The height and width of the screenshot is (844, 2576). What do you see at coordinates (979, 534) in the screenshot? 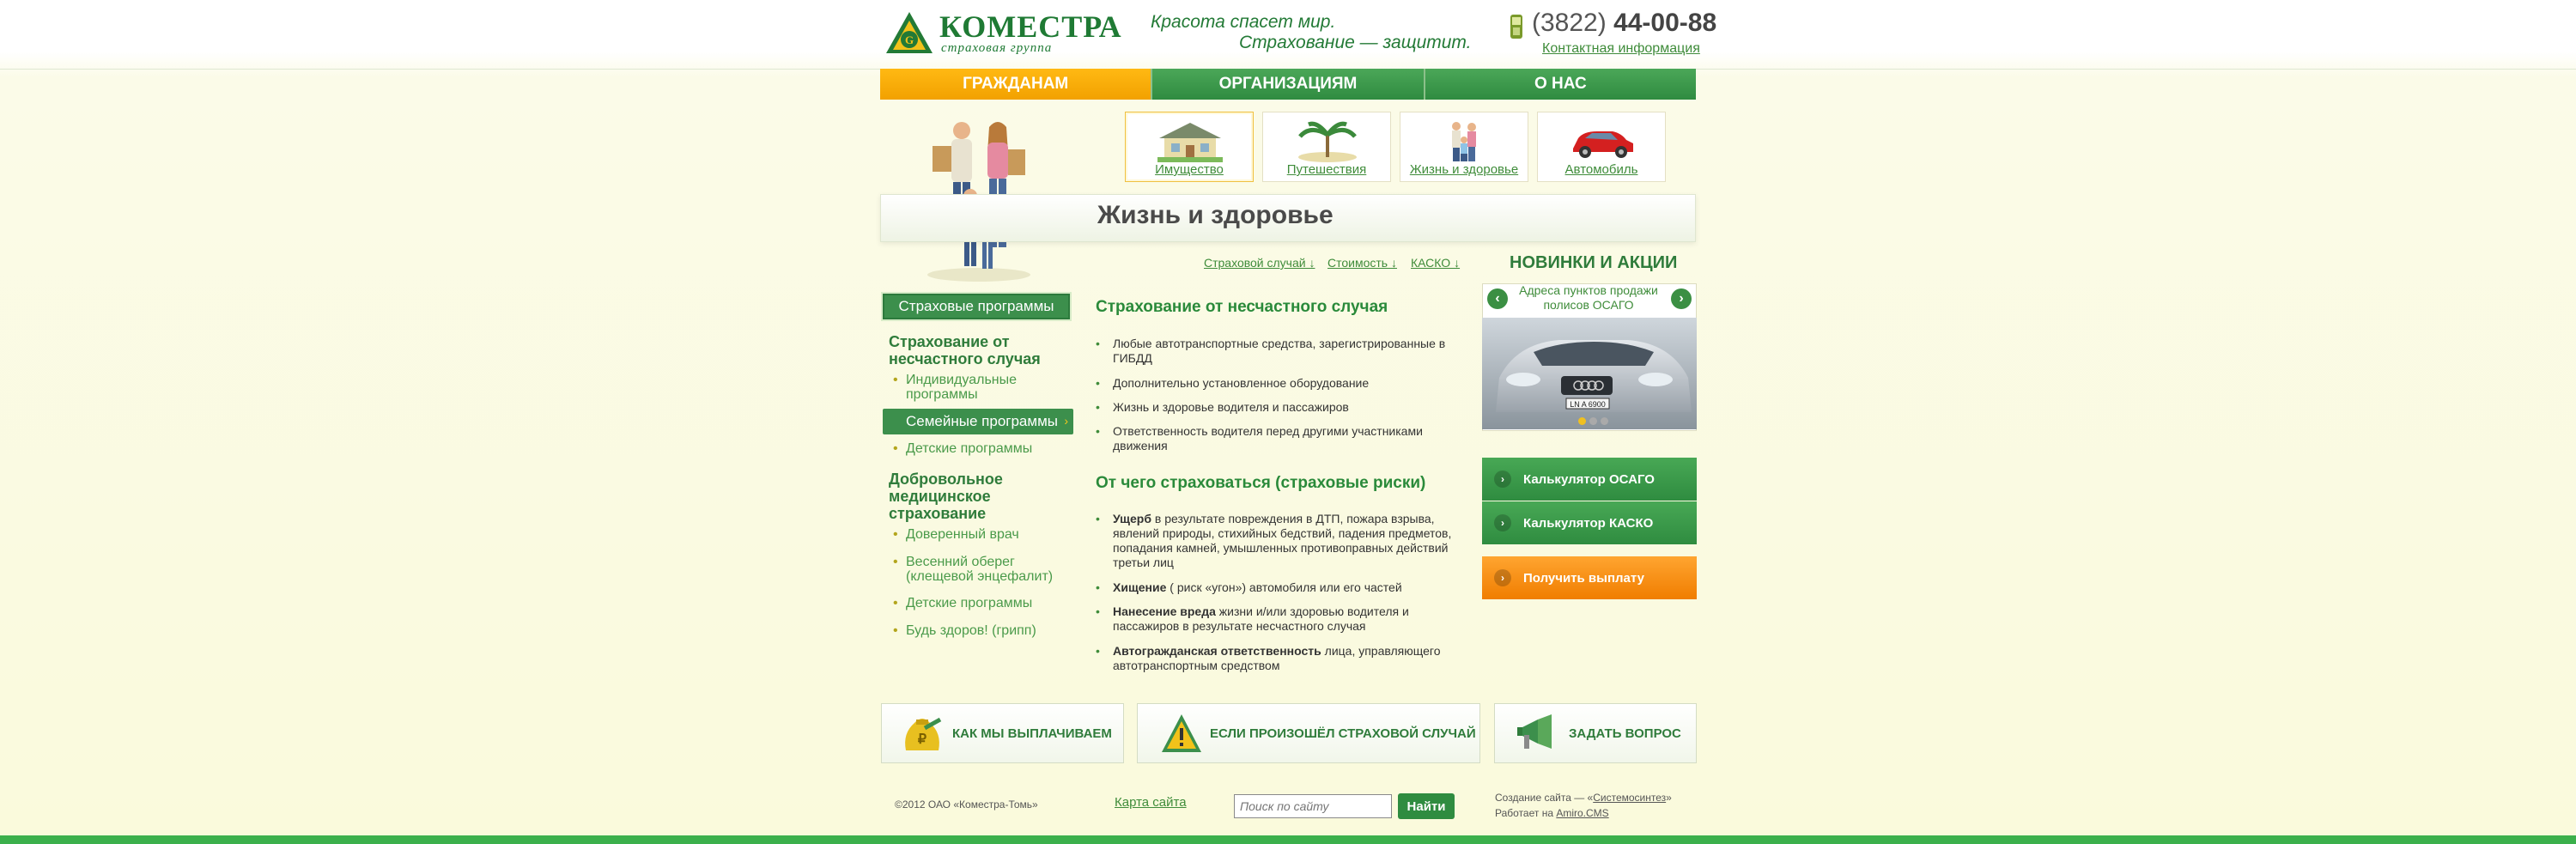
I see `sidebar-item-trusted-doctor: Доверенный врач` at bounding box center [979, 534].